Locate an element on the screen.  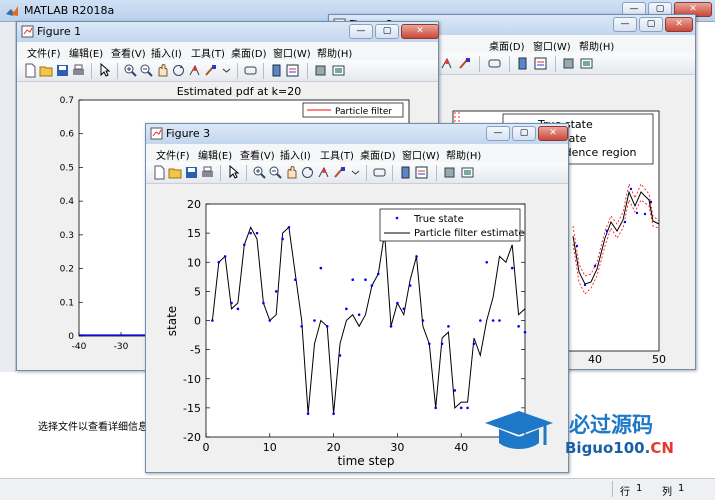
y-tick-label: 10 is located at coordinates (194, 262).